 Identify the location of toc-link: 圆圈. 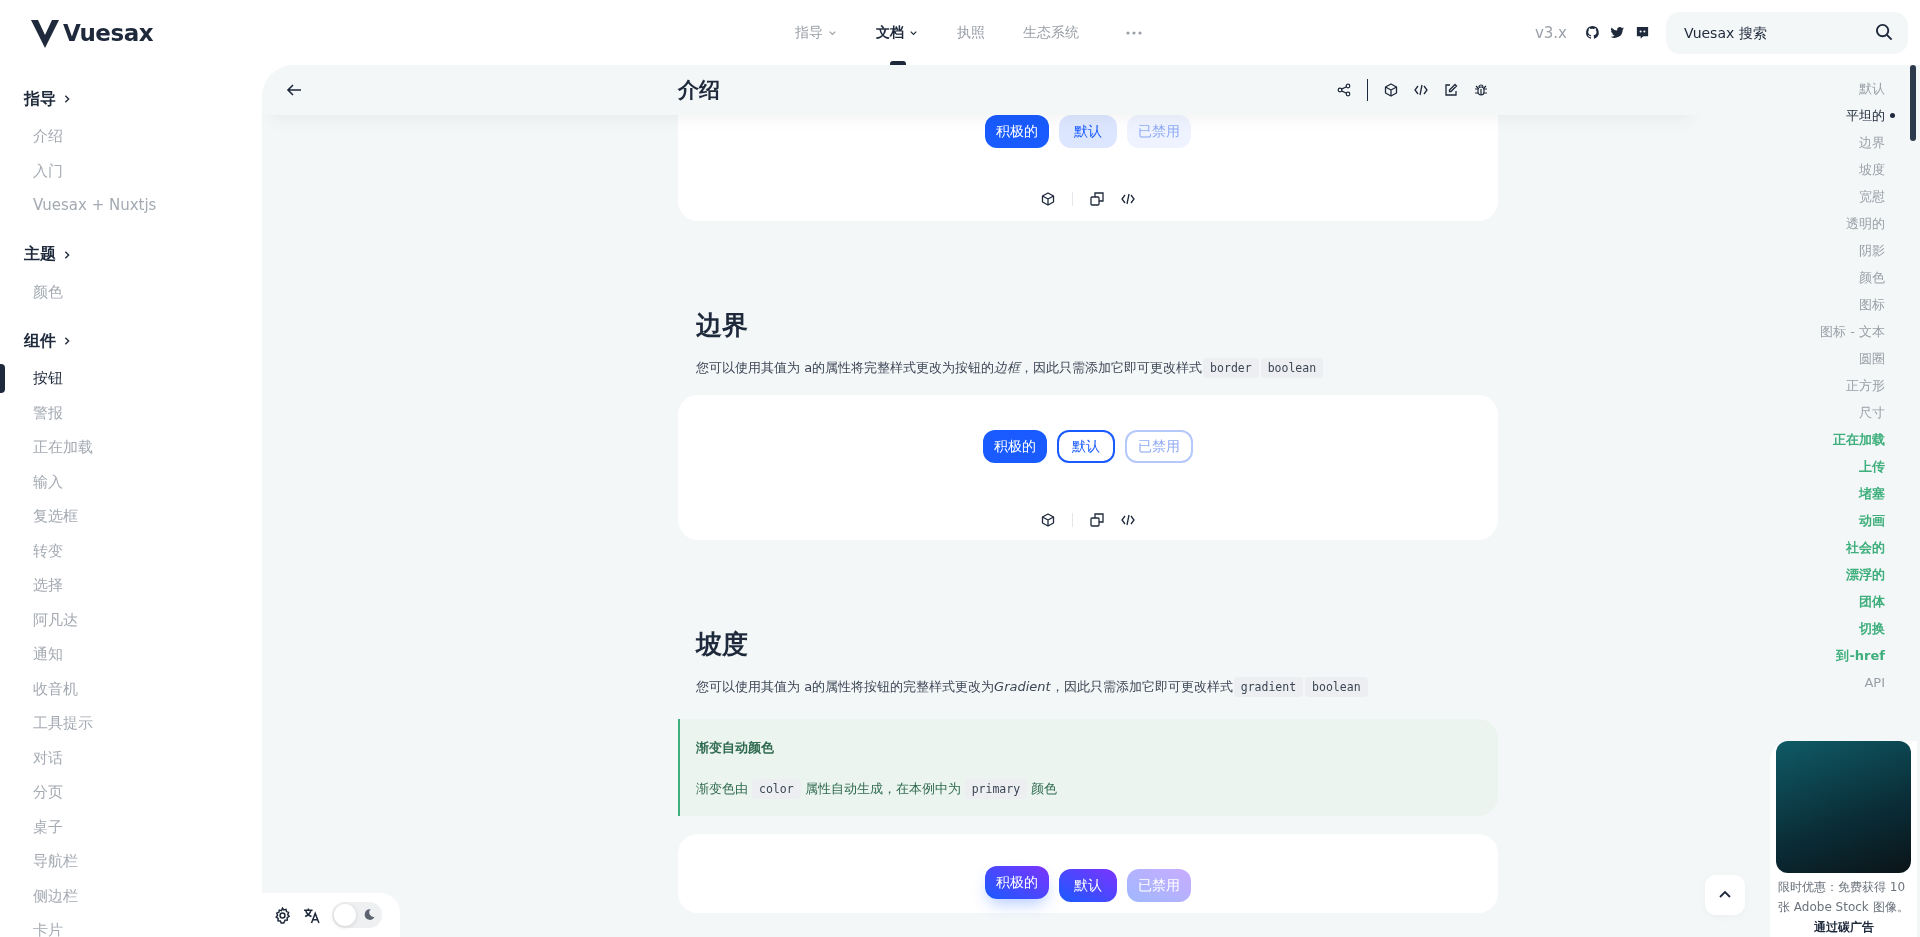
(1872, 358).